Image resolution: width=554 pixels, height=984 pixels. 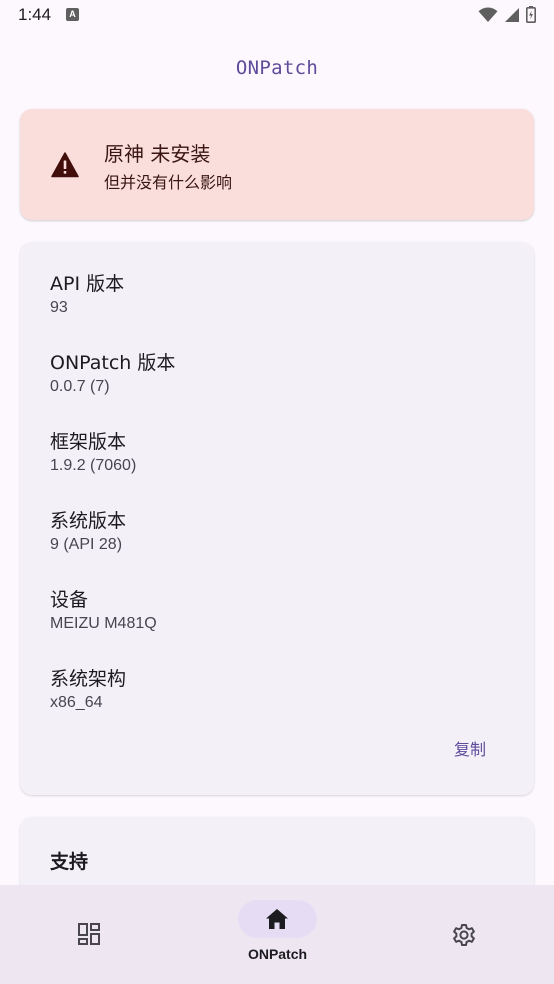 What do you see at coordinates (93, 453) in the screenshot?
I see `info-item-framework-version: 框架版本 1.9.2 (7060)` at bounding box center [93, 453].